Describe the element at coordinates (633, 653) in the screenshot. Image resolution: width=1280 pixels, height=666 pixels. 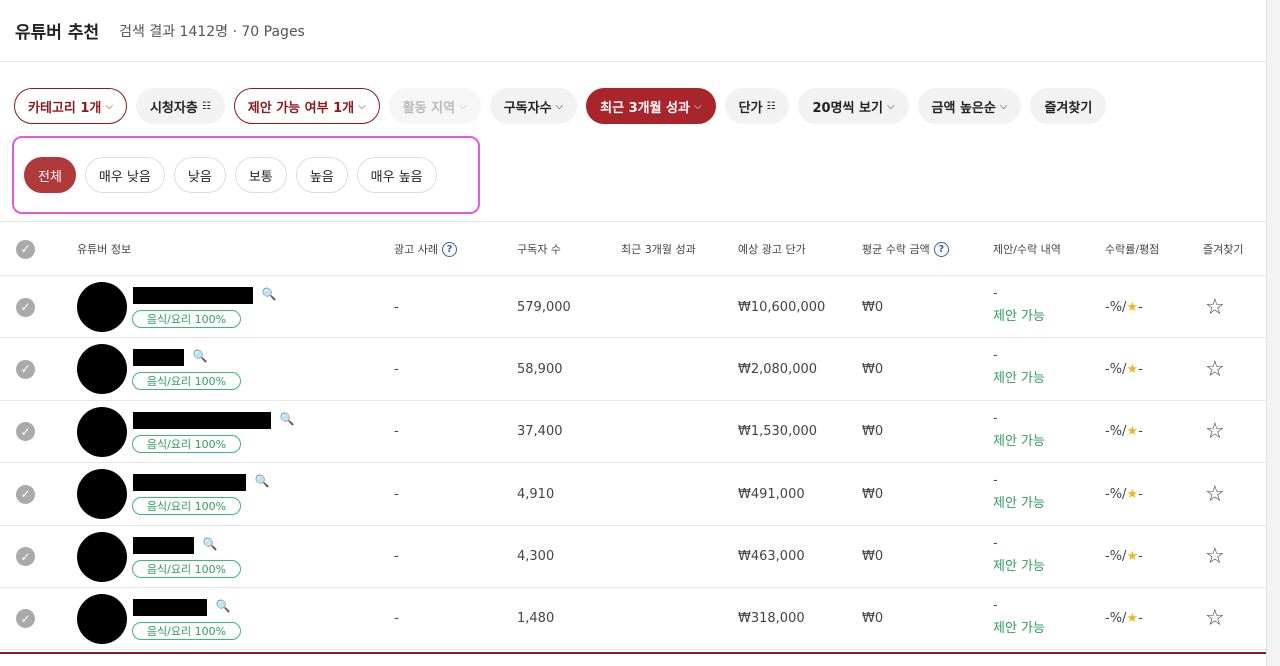
I see `bottom-divider` at that location.